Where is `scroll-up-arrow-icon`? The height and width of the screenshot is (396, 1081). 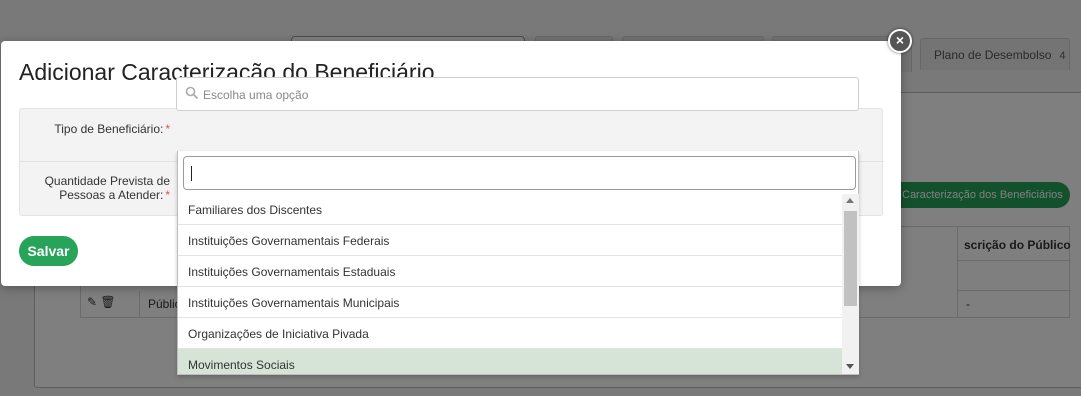
scroll-up-arrow-icon is located at coordinates (850, 200).